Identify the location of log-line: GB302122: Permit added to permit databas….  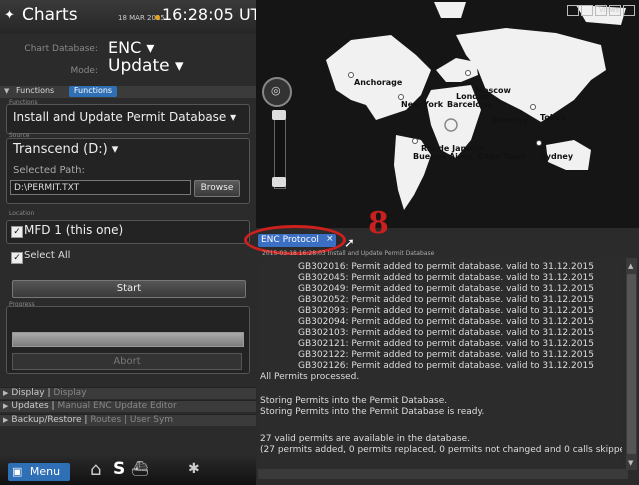
(446, 355).